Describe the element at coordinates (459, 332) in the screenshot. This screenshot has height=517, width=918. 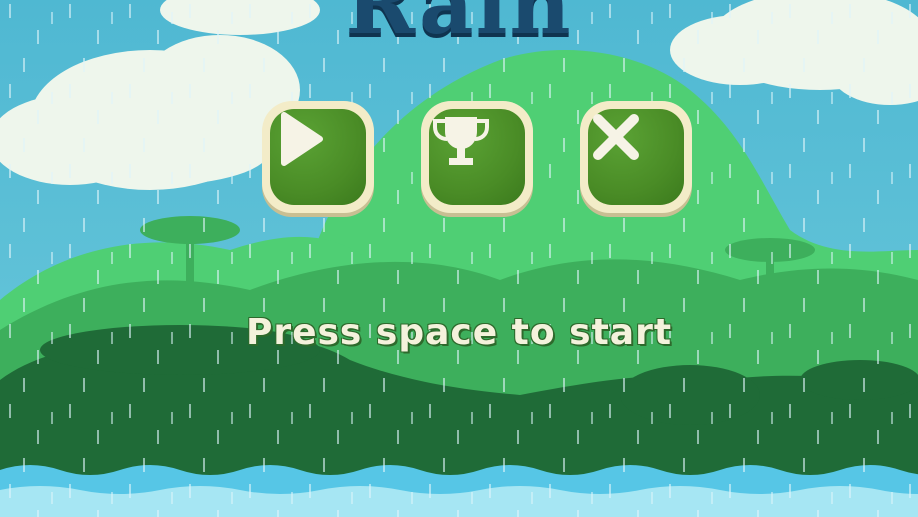
I see `start-prompt: Press space to start` at that location.